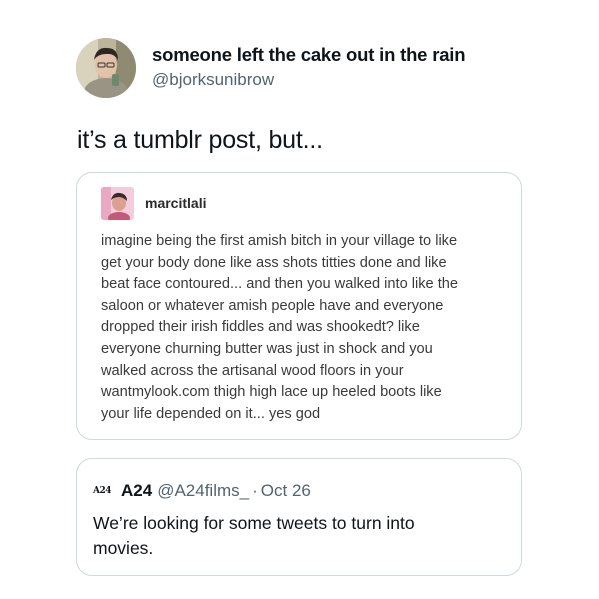  I want to click on quoted-tweet-header: A24 A24 @A24films_ · Oct 26, so click(202, 491).